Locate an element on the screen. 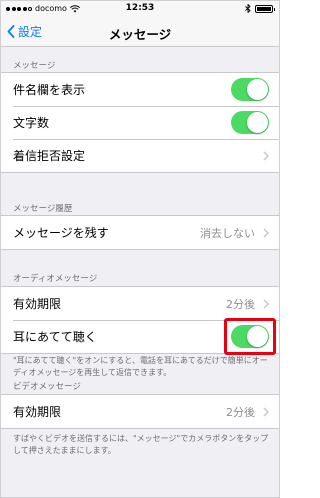 Image resolution: width=320 pixels, height=498 pixels. row-label: 文字数 is located at coordinates (31, 123).